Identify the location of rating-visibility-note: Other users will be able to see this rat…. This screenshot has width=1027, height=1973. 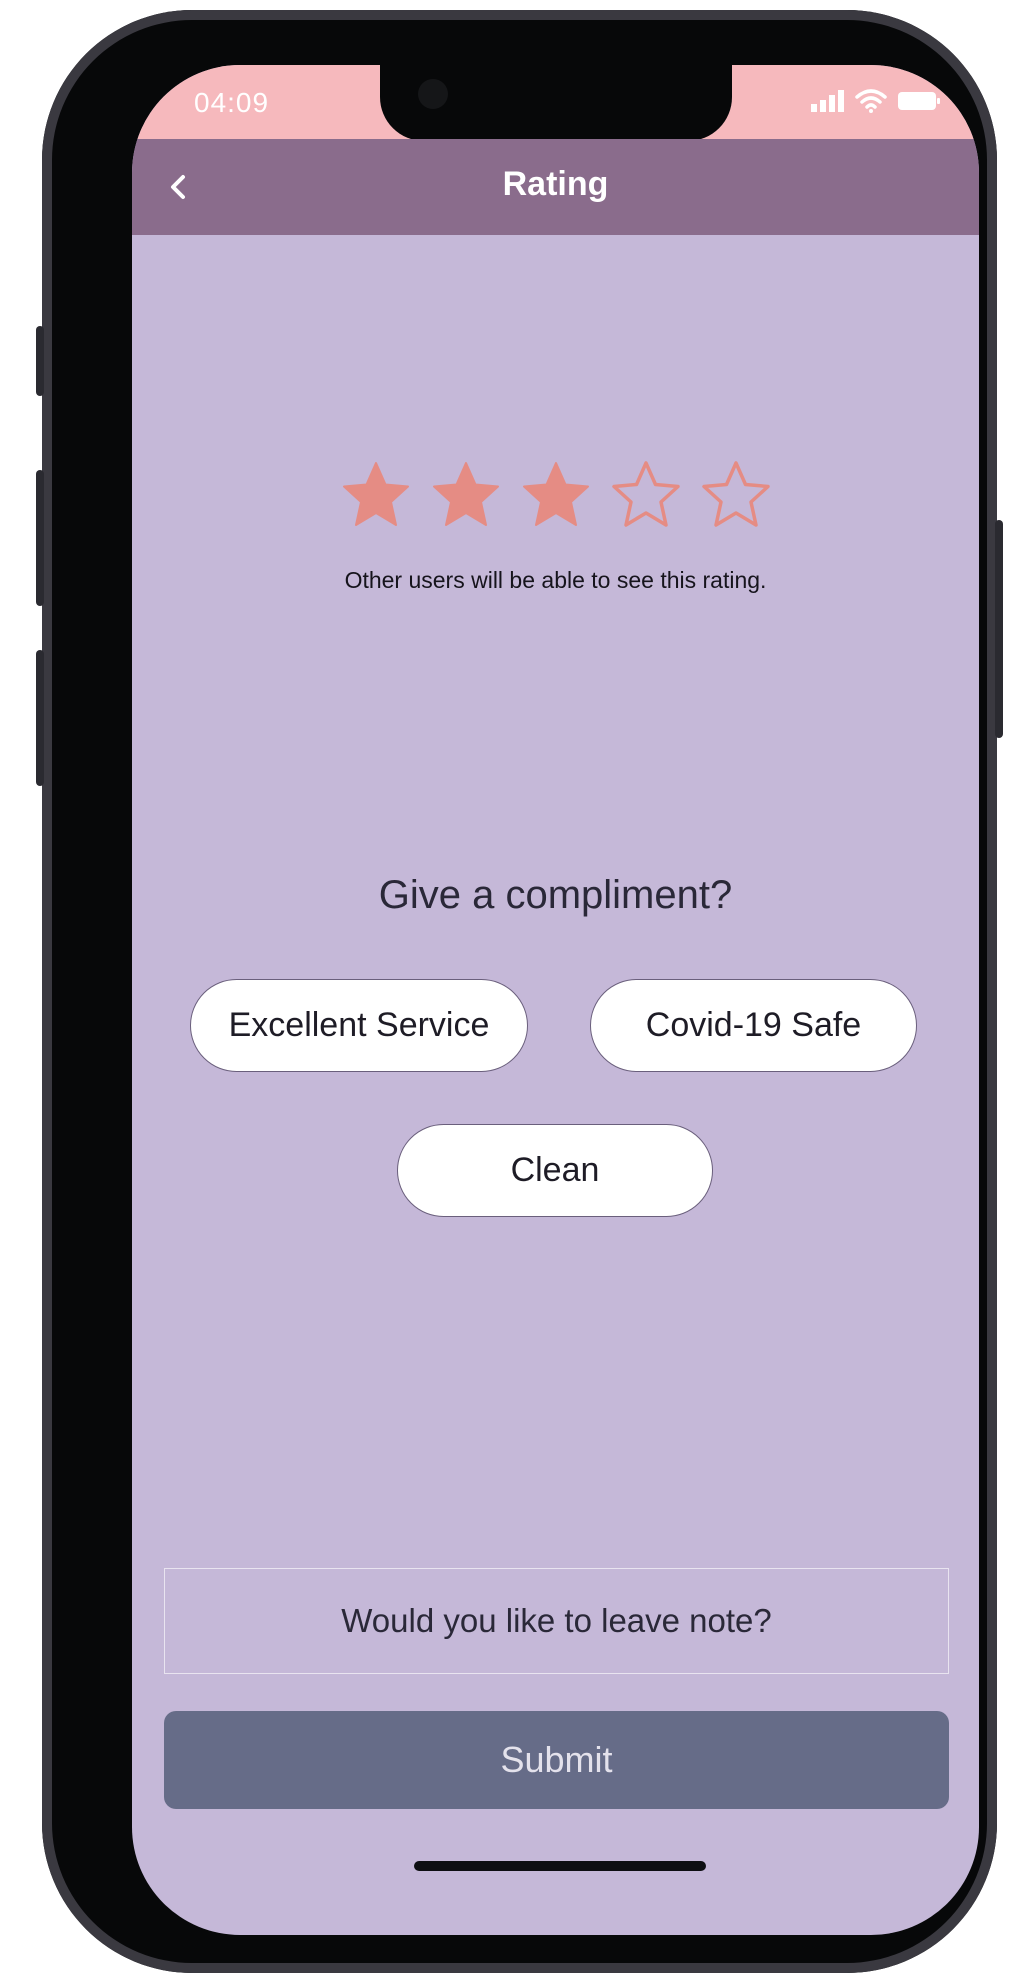
(555, 580).